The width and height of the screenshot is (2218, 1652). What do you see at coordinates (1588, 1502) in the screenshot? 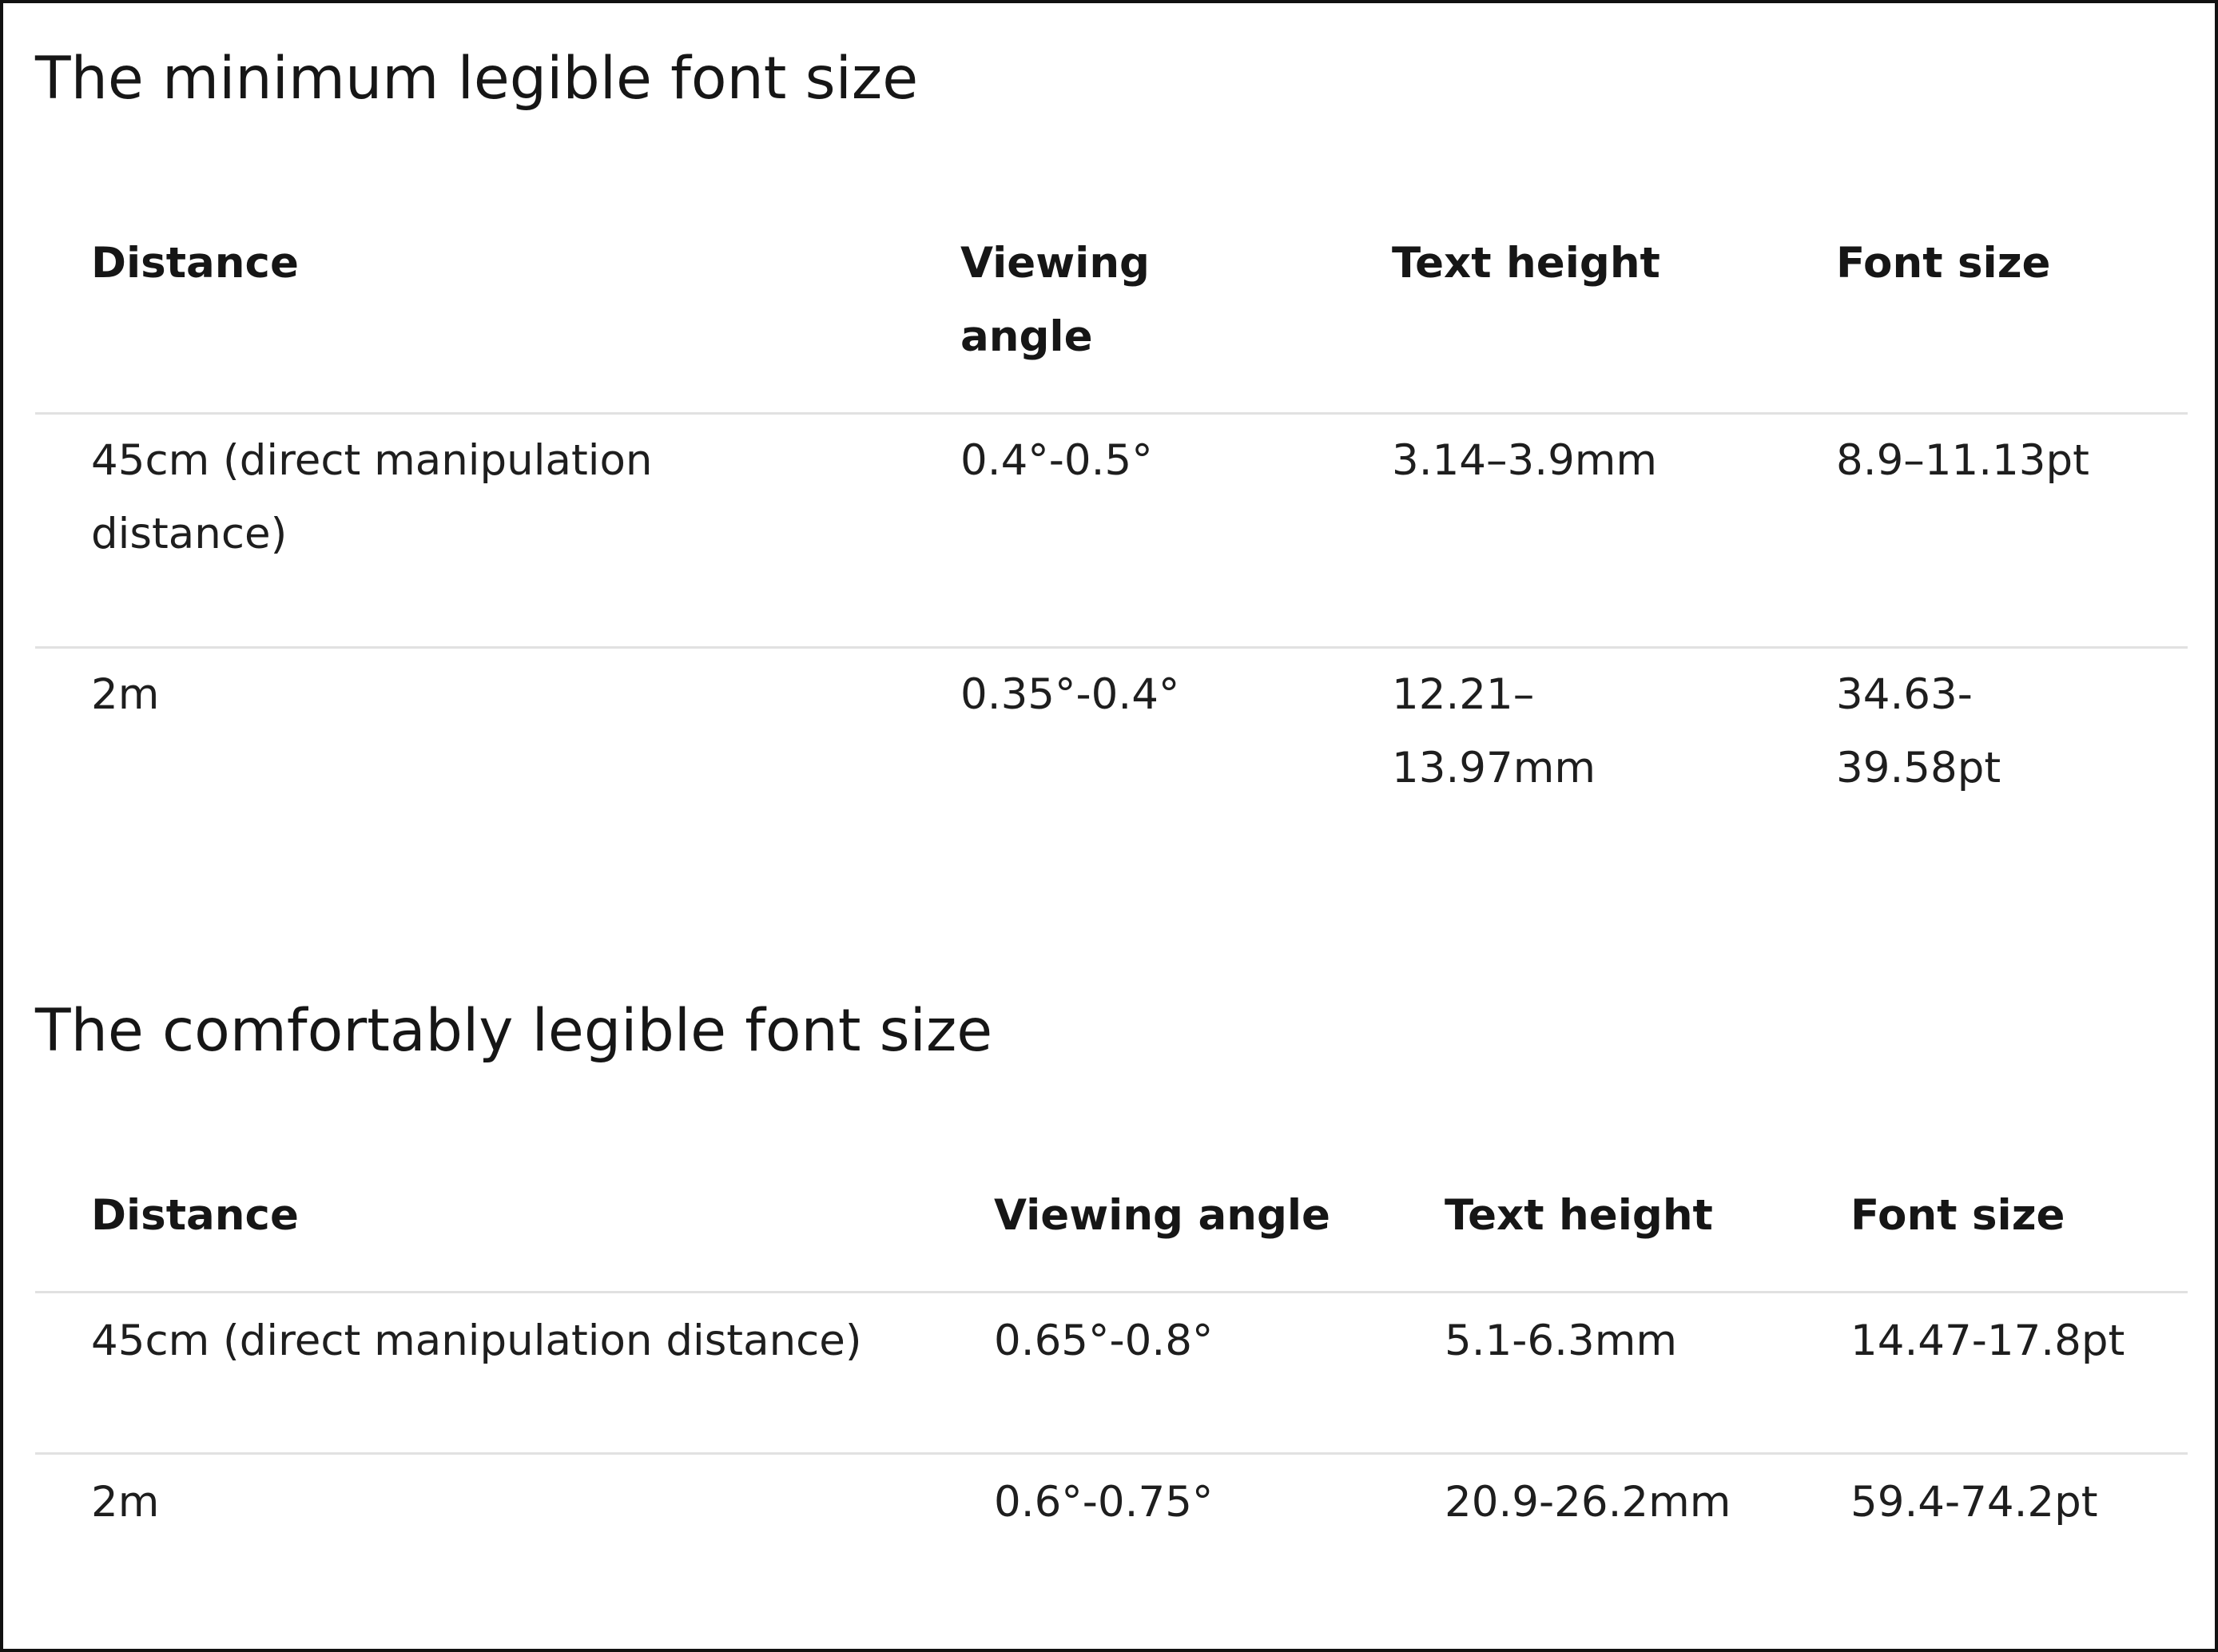
I see `cell-text-height: 20.9-26.2mm` at bounding box center [1588, 1502].